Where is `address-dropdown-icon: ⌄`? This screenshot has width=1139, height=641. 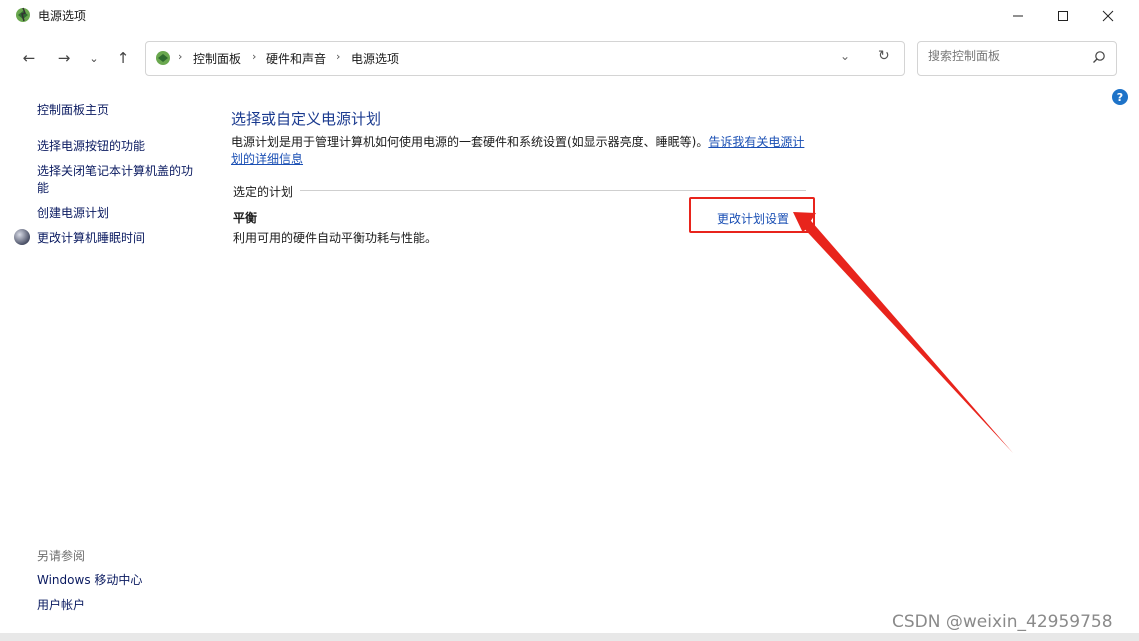 address-dropdown-icon: ⌄ is located at coordinates (845, 56).